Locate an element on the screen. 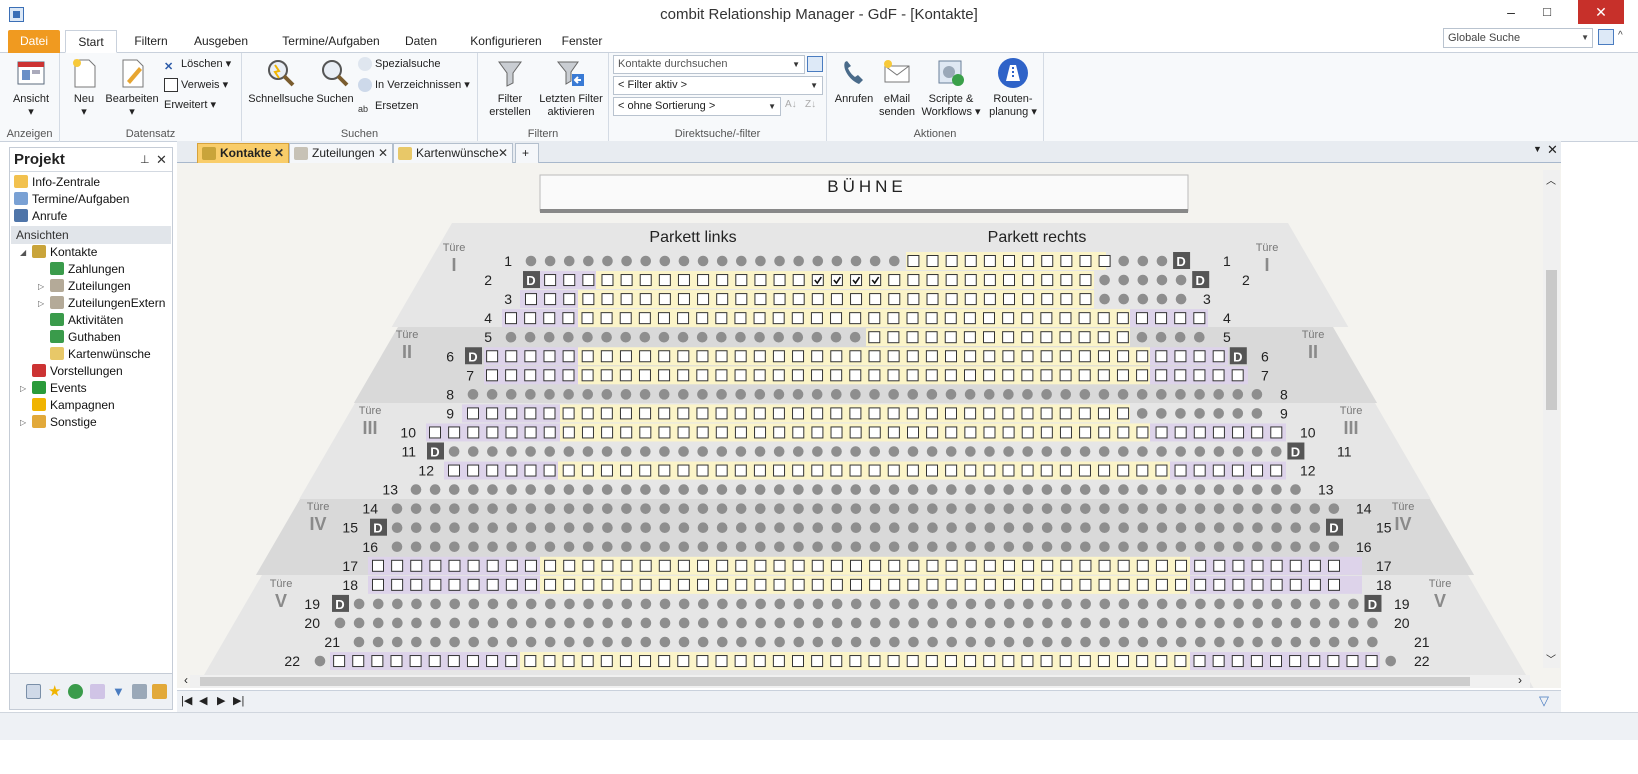  schnellsuche-button: Schnellsuche is located at coordinates (281, 81).